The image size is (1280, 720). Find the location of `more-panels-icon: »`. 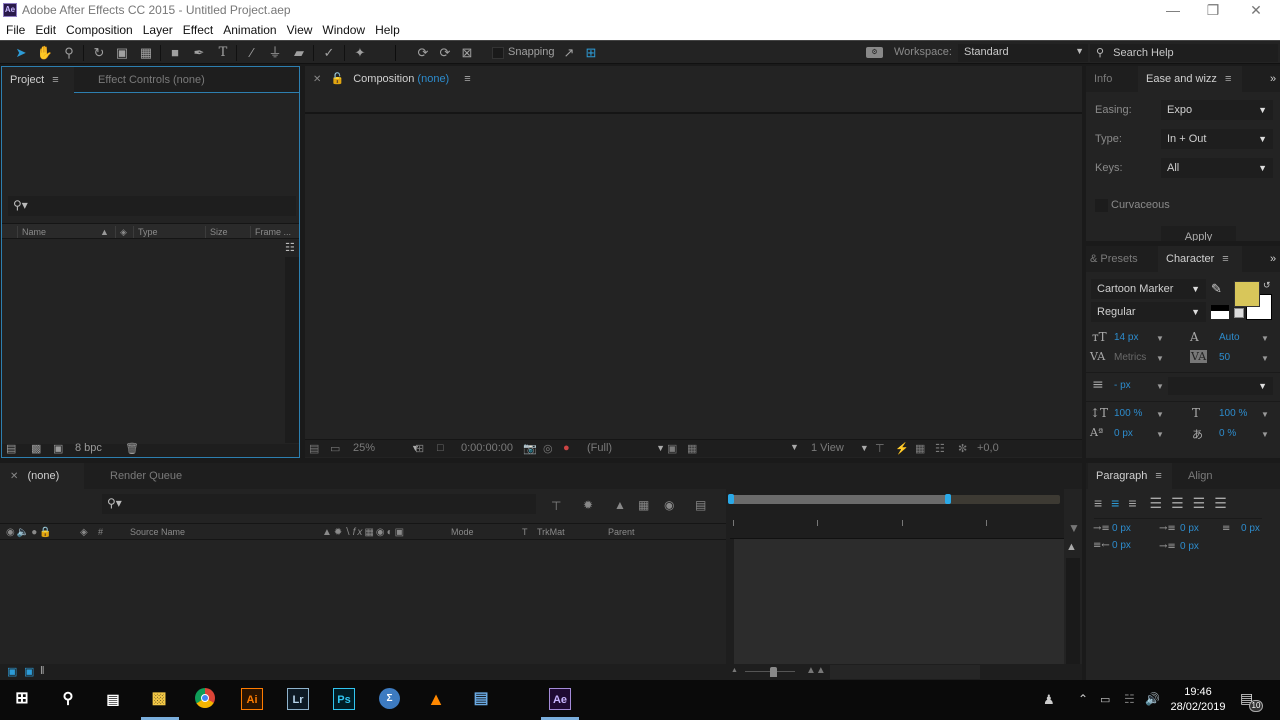

more-panels-icon: » is located at coordinates (1271, 259).